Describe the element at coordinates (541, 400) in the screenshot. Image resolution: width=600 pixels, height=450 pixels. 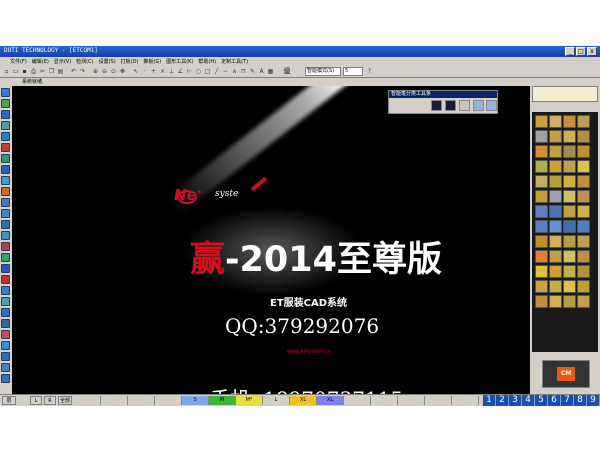
I see `number-cell: 5` at that location.